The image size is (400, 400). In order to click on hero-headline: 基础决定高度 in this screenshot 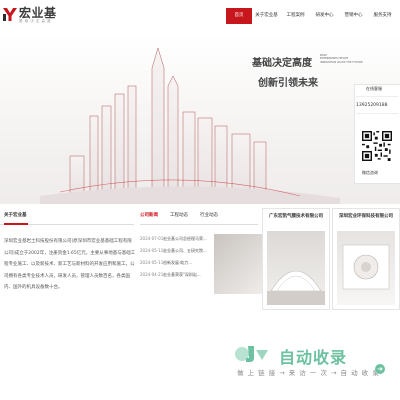, I will do `click(282, 63)`.